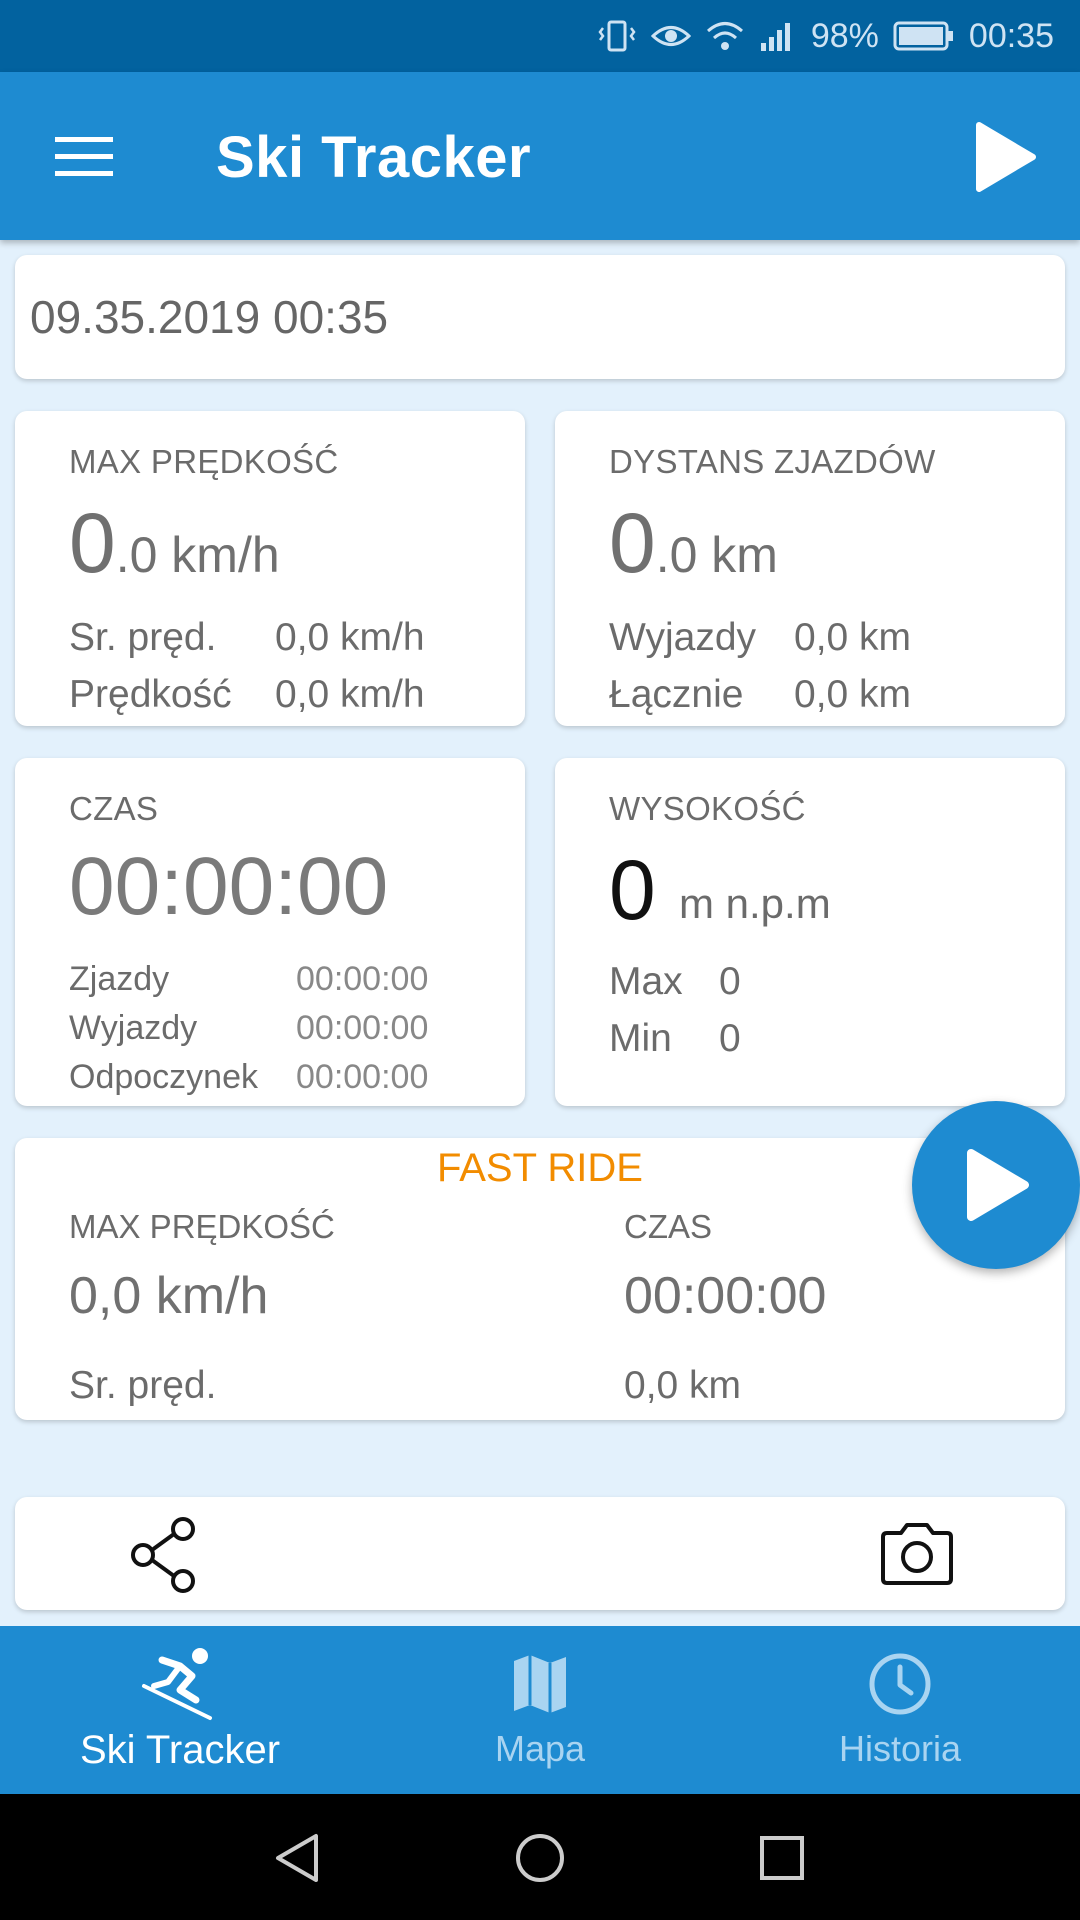  What do you see at coordinates (810, 932) in the screenshot?
I see `altitude-card: WYSOKOŚĆ 0 m n.p.m Max 0 Min 0` at bounding box center [810, 932].